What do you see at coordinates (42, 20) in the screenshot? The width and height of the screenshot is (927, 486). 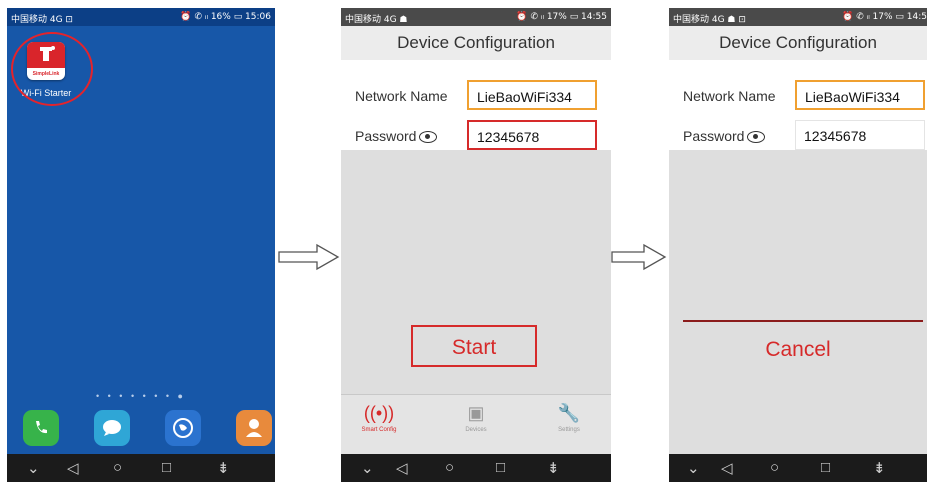 I see `carrier-label: 中国移动 4G ⊡` at bounding box center [42, 20].